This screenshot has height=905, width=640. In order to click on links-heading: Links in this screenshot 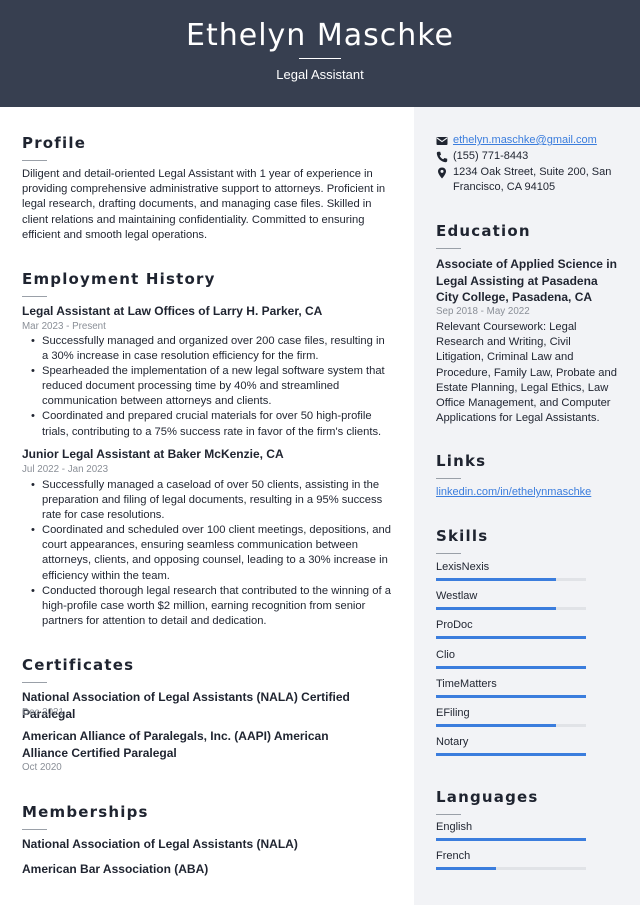, I will do `click(461, 461)`.